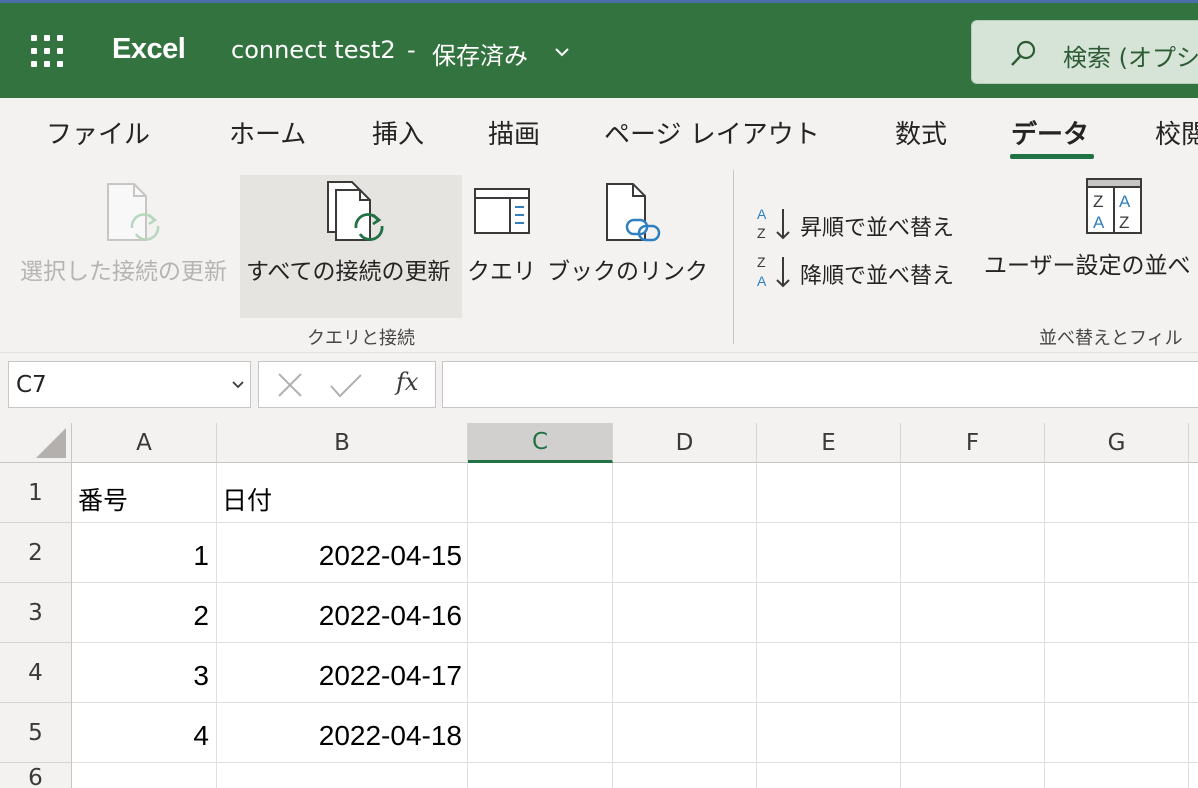  What do you see at coordinates (201, 676) in the screenshot?
I see `cell-a4: 3` at bounding box center [201, 676].